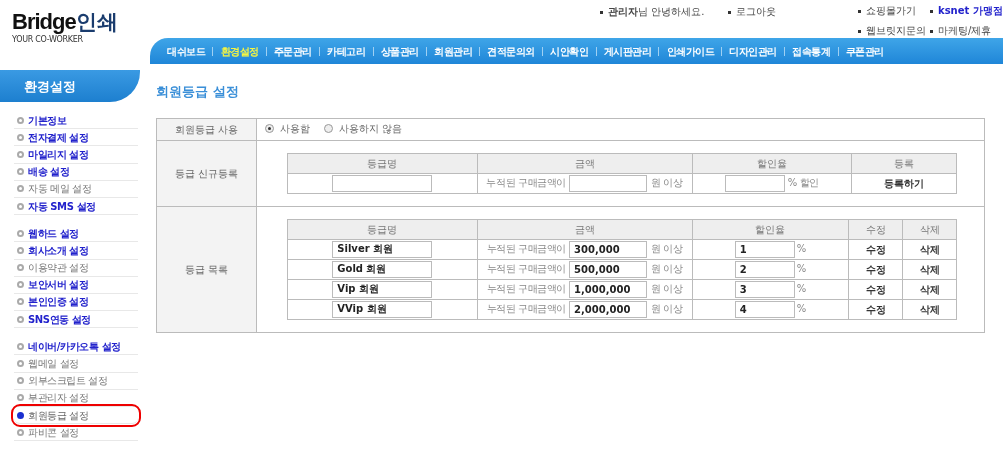 The image size is (1003, 455). Describe the element at coordinates (76, 121) in the screenshot. I see `sidebar-item: 기본정보` at that location.